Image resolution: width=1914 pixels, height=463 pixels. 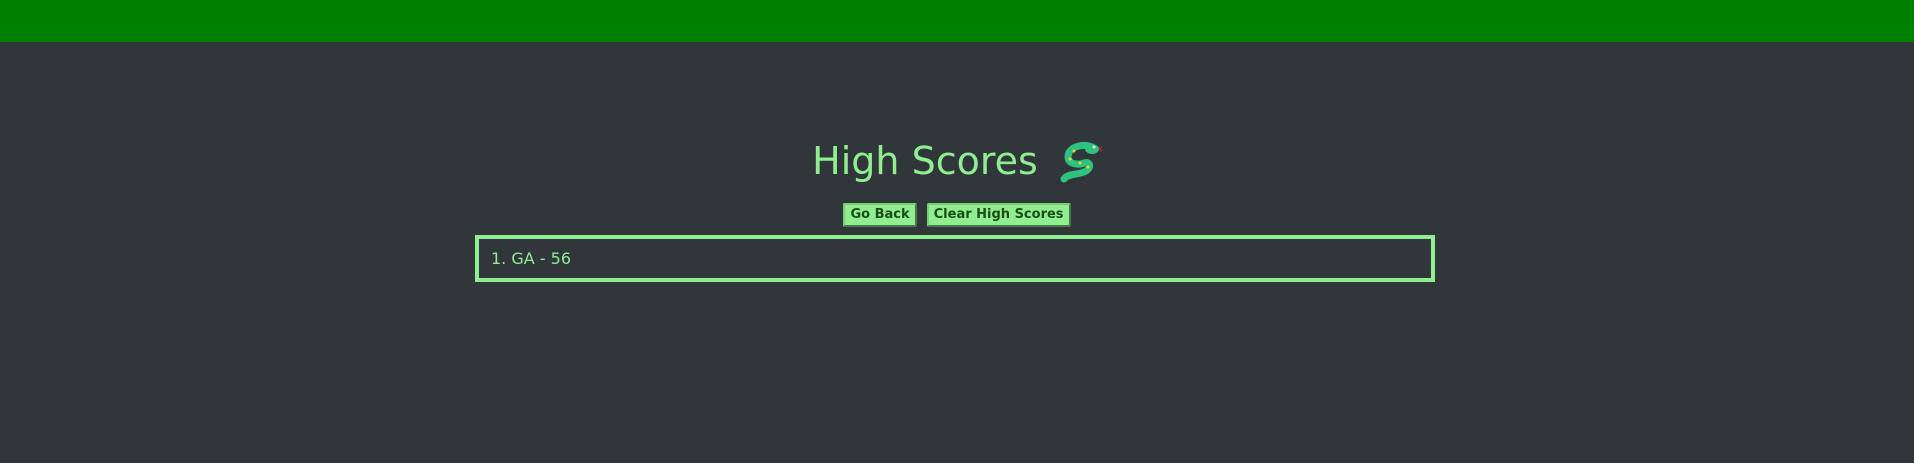 What do you see at coordinates (998, 215) in the screenshot?
I see `clear-high-scores-button: Clear High Scores` at bounding box center [998, 215].